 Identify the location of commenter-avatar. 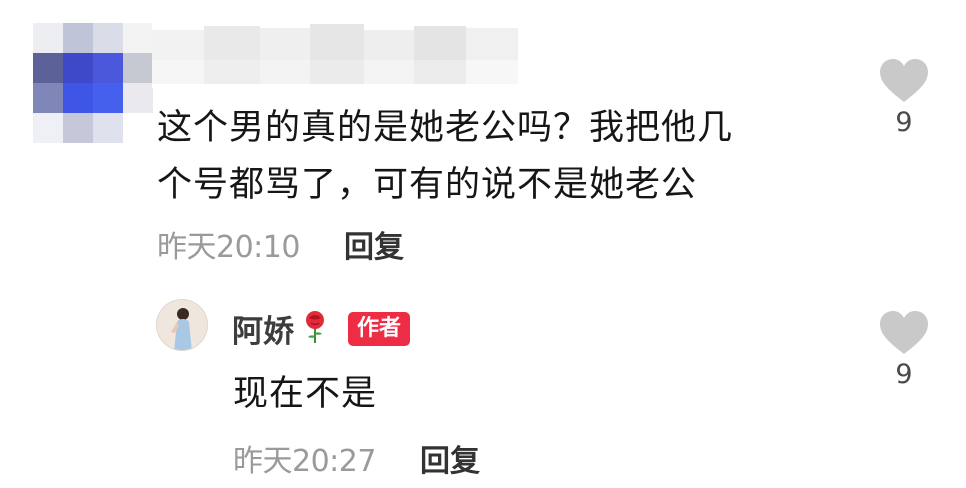
(93, 83).